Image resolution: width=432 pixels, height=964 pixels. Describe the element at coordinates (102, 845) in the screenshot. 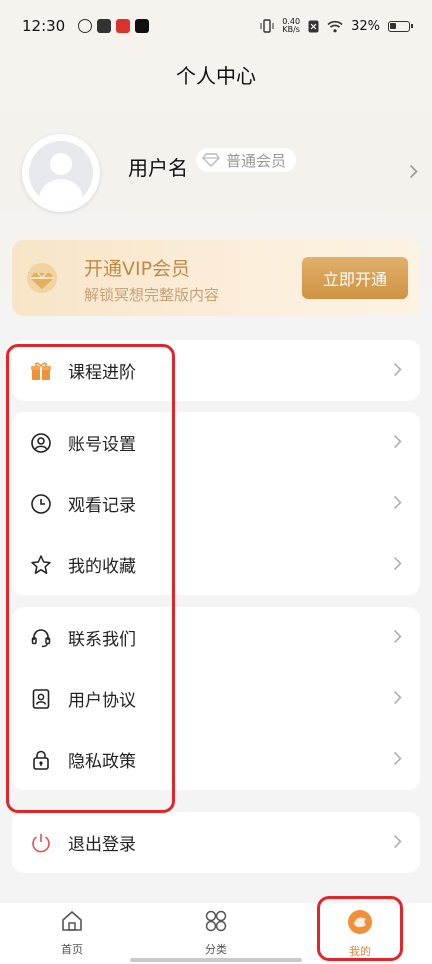

I see `logout-label: 退出登录` at that location.